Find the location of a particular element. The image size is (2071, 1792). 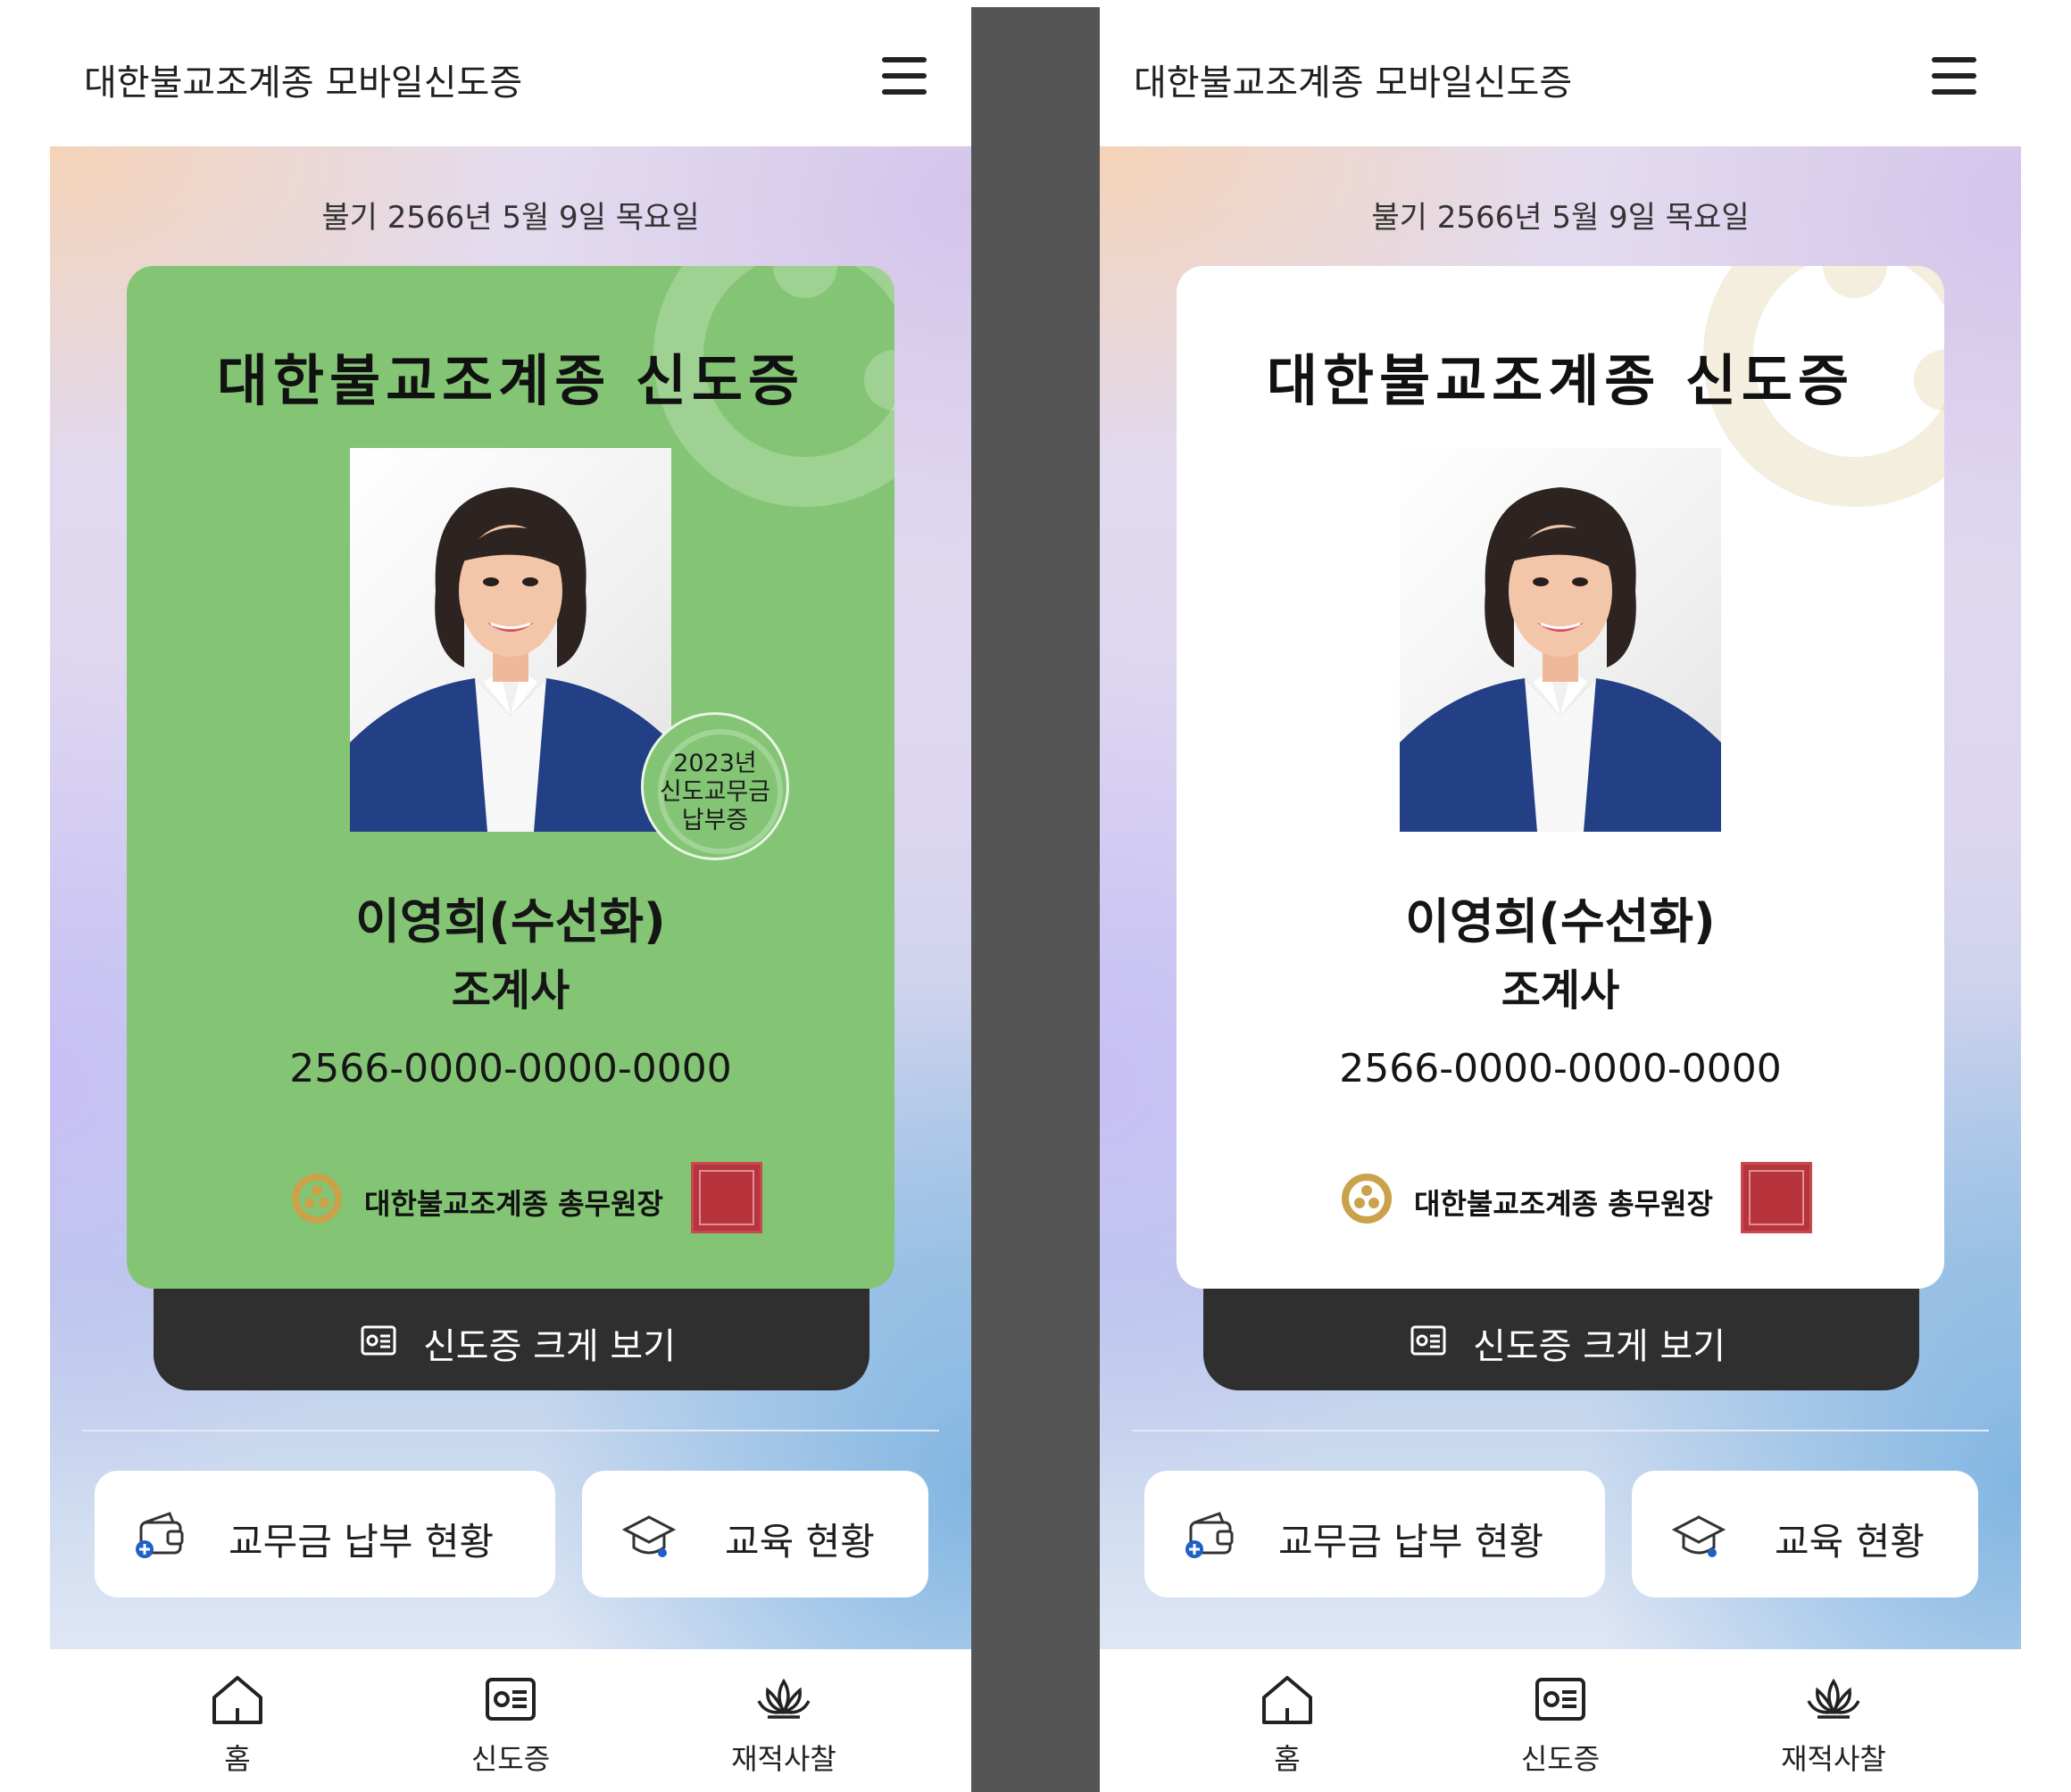

badge-subtitle: 납부증 is located at coordinates (715, 820).